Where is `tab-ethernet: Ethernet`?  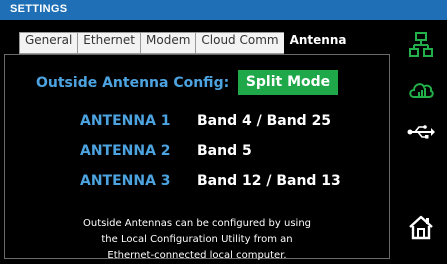 tab-ethernet: Ethernet is located at coordinates (108, 43).